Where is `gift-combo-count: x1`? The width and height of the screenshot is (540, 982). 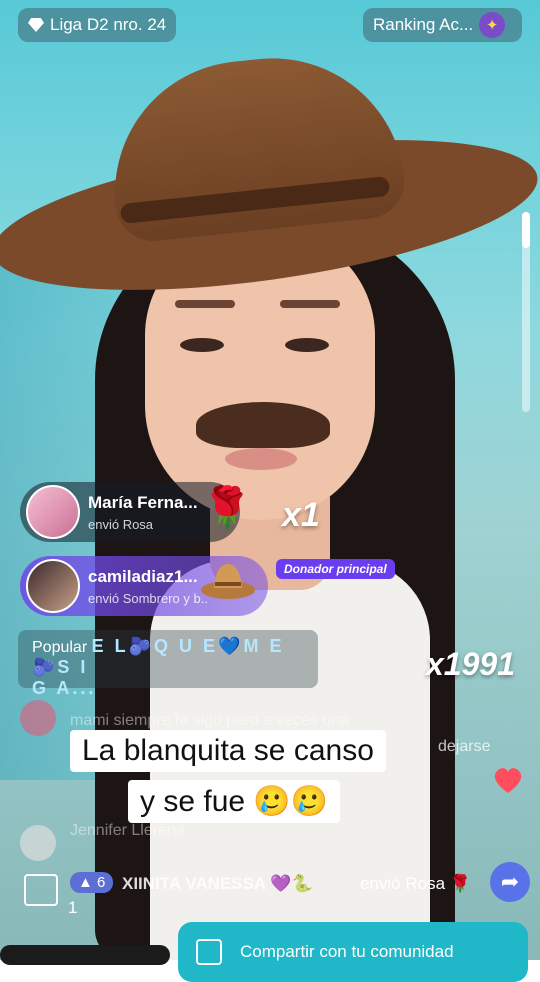
gift-combo-count: x1 is located at coordinates (301, 515).